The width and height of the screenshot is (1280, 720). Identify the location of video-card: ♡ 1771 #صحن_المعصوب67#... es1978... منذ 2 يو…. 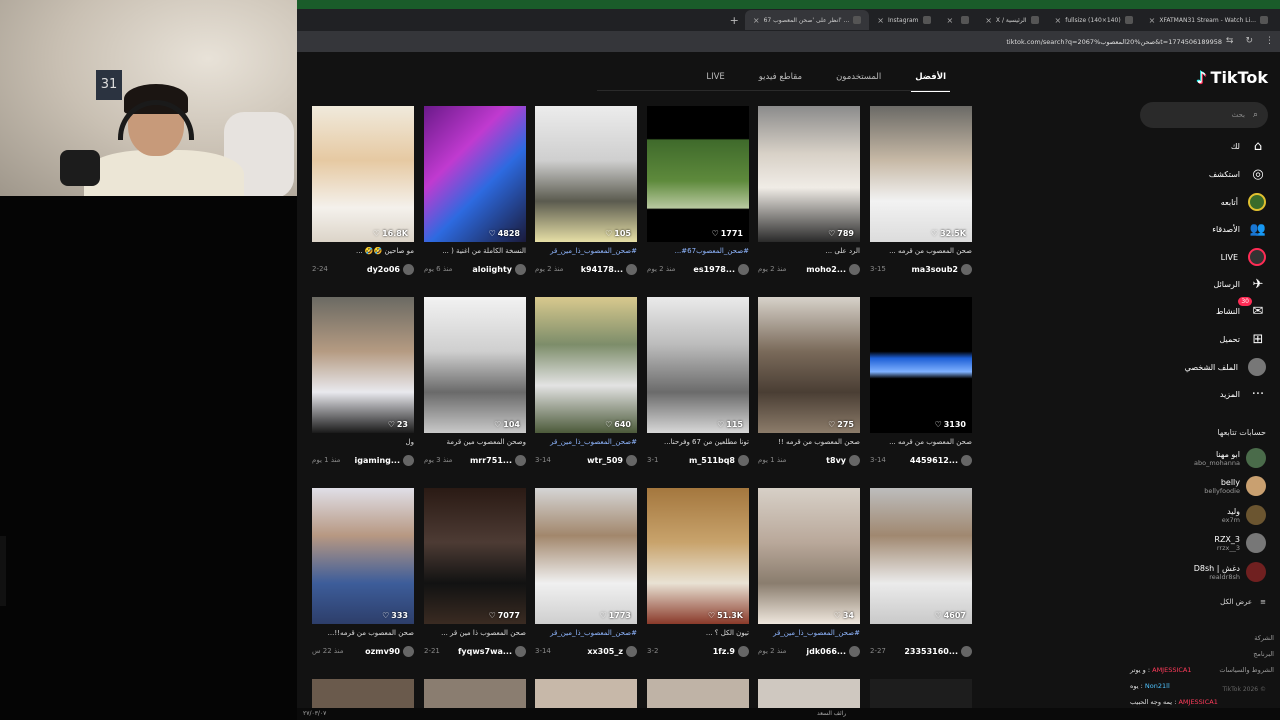
(698, 191).